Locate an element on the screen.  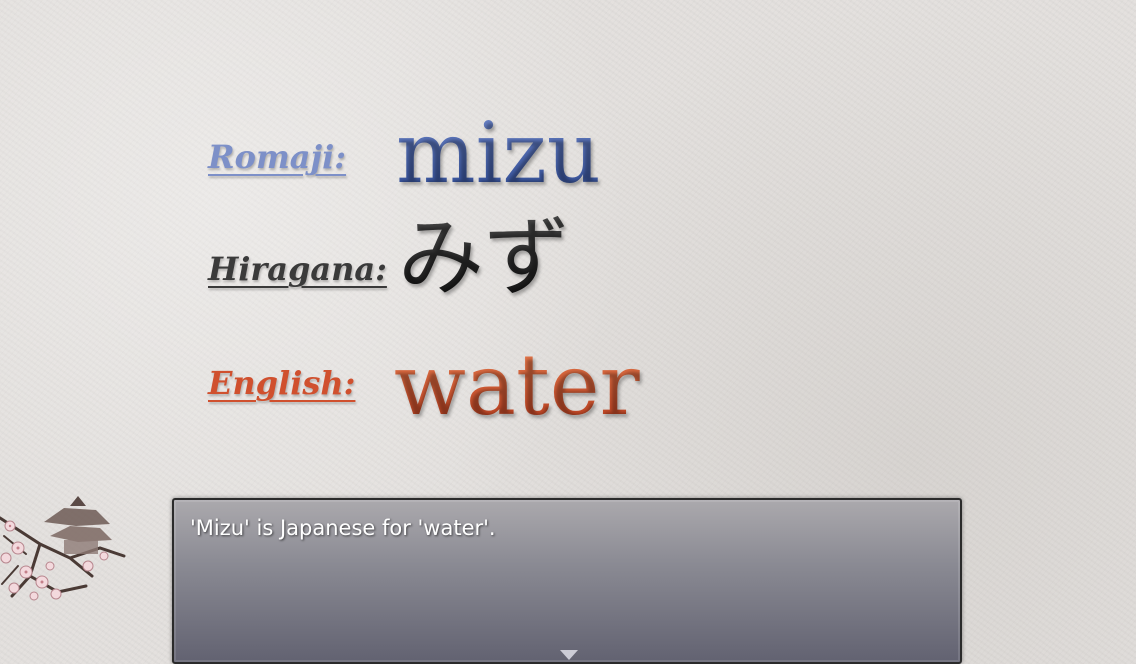
english-label: English: is located at coordinates (282, 383).